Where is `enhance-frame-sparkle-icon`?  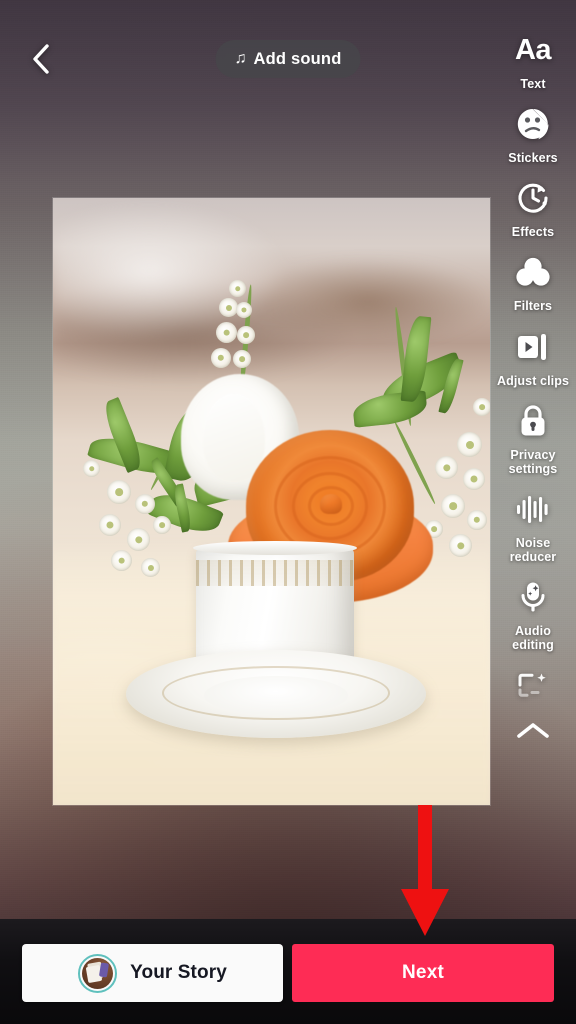 enhance-frame-sparkle-icon is located at coordinates (533, 685).